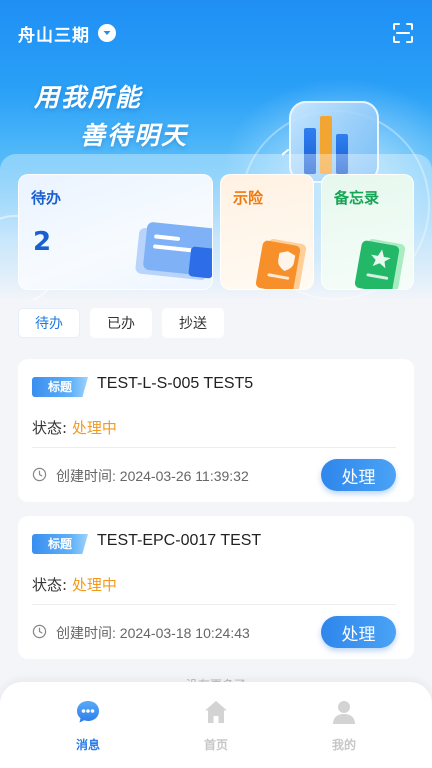 This screenshot has height=768, width=432. I want to click on created-value: 2024-03-18 10:24:43, so click(184, 633).